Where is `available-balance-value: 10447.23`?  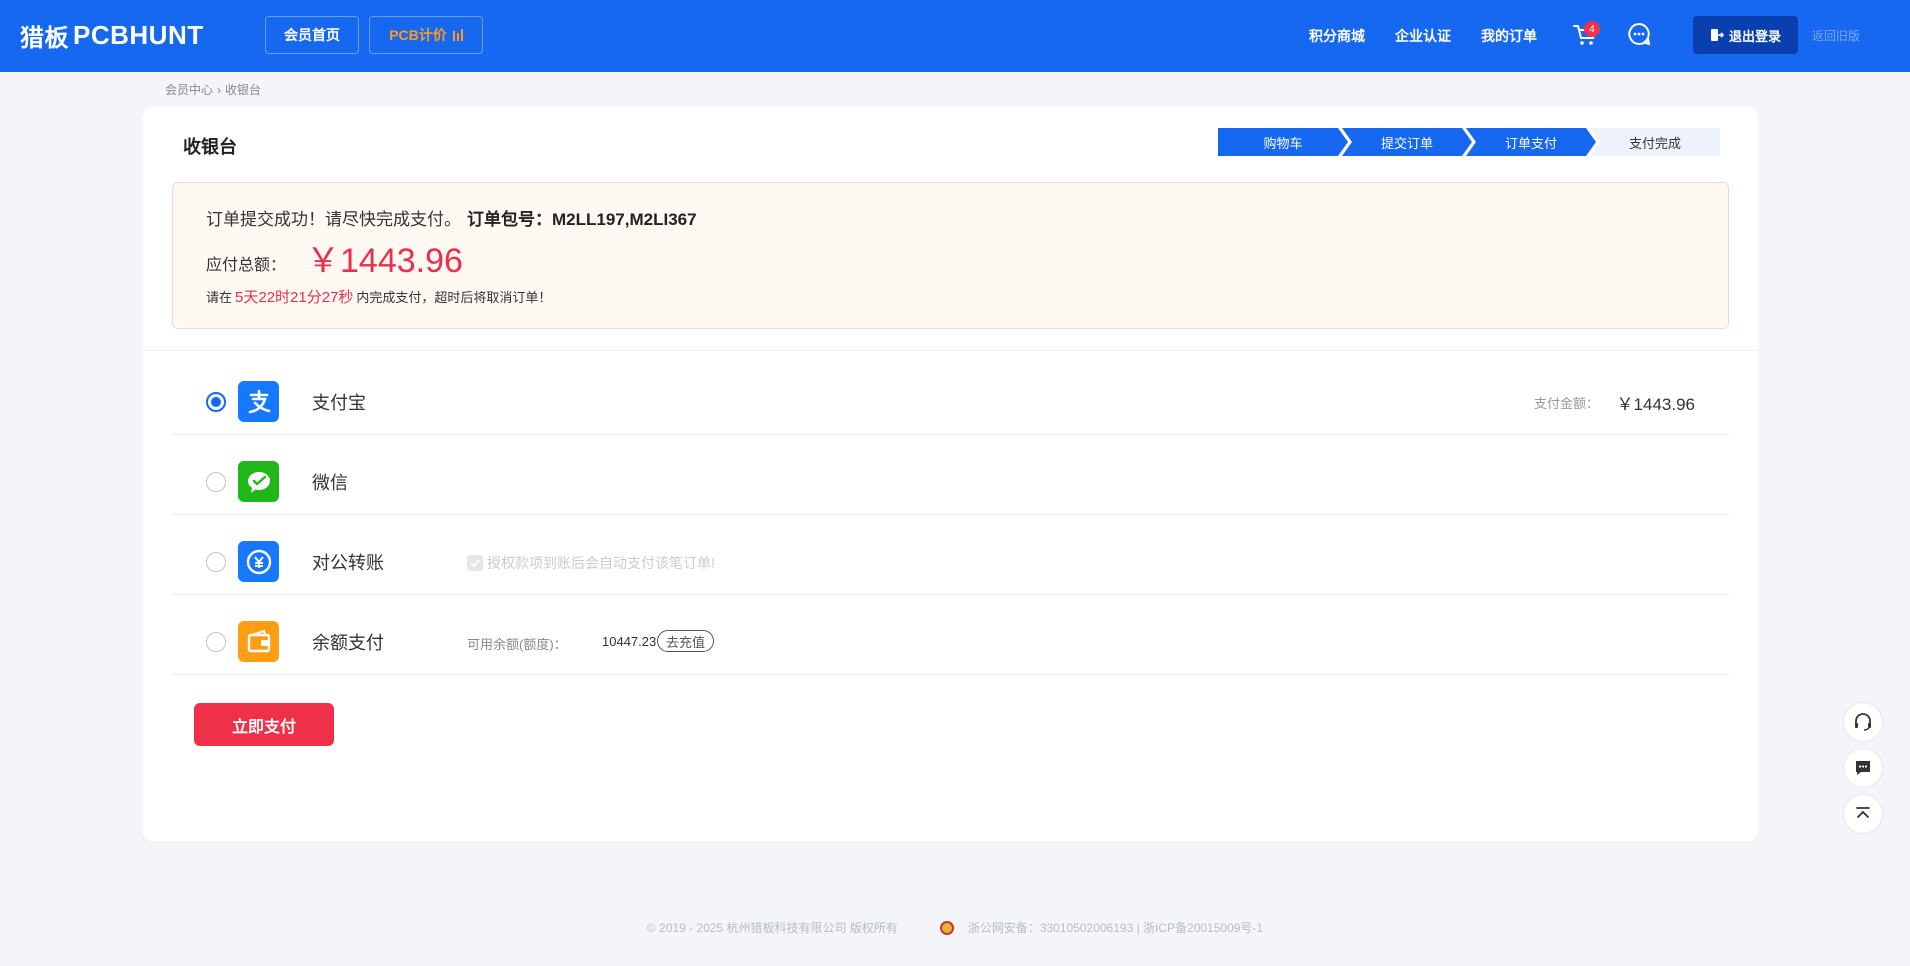 available-balance-value: 10447.23 is located at coordinates (629, 641).